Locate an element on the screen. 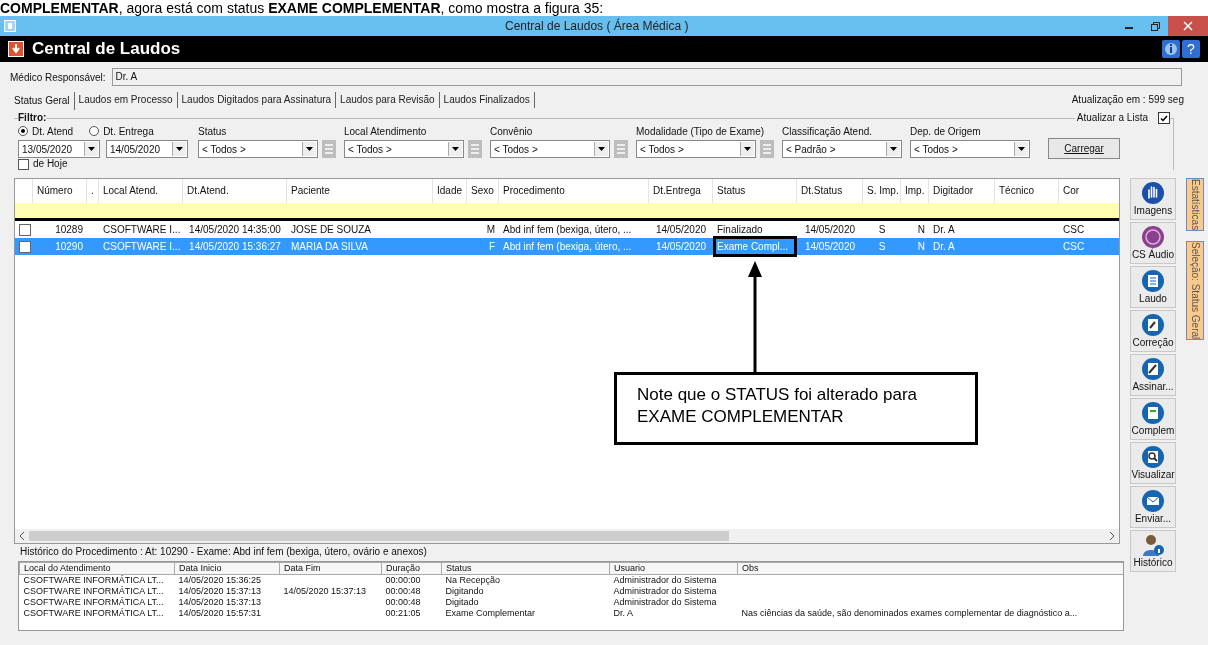 This screenshot has width=1208, height=645. filter-row is located at coordinates (567, 212).